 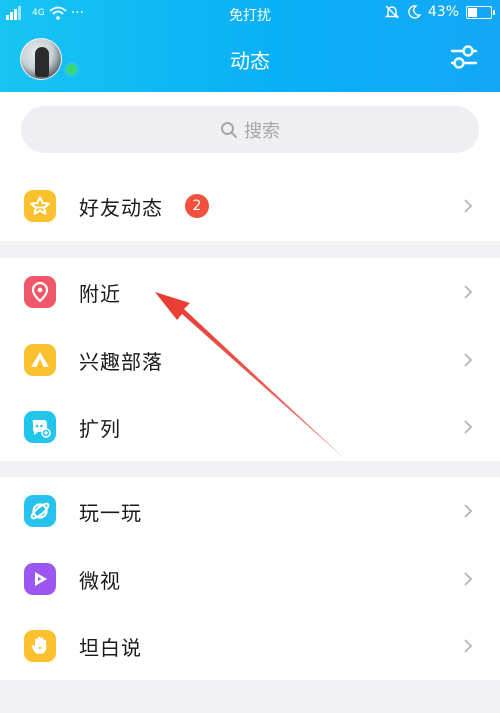 I want to click on row-label: 好友动态, so click(x=121, y=207).